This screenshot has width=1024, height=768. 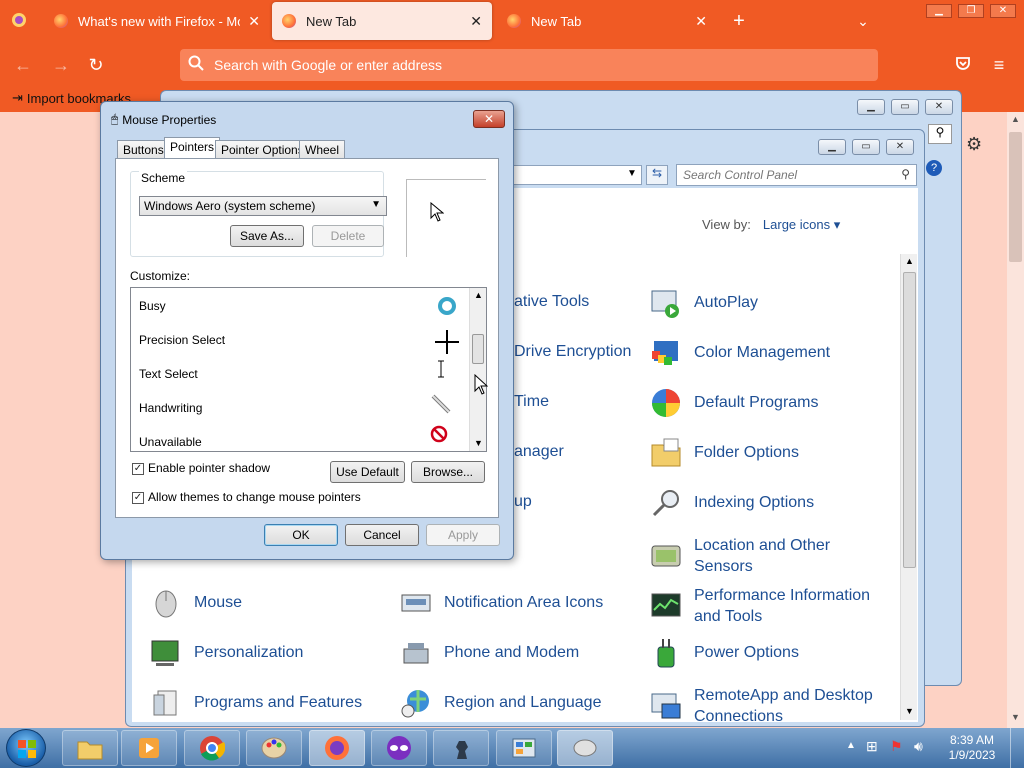 I want to click on taskbar-chess, so click(x=461, y=748).